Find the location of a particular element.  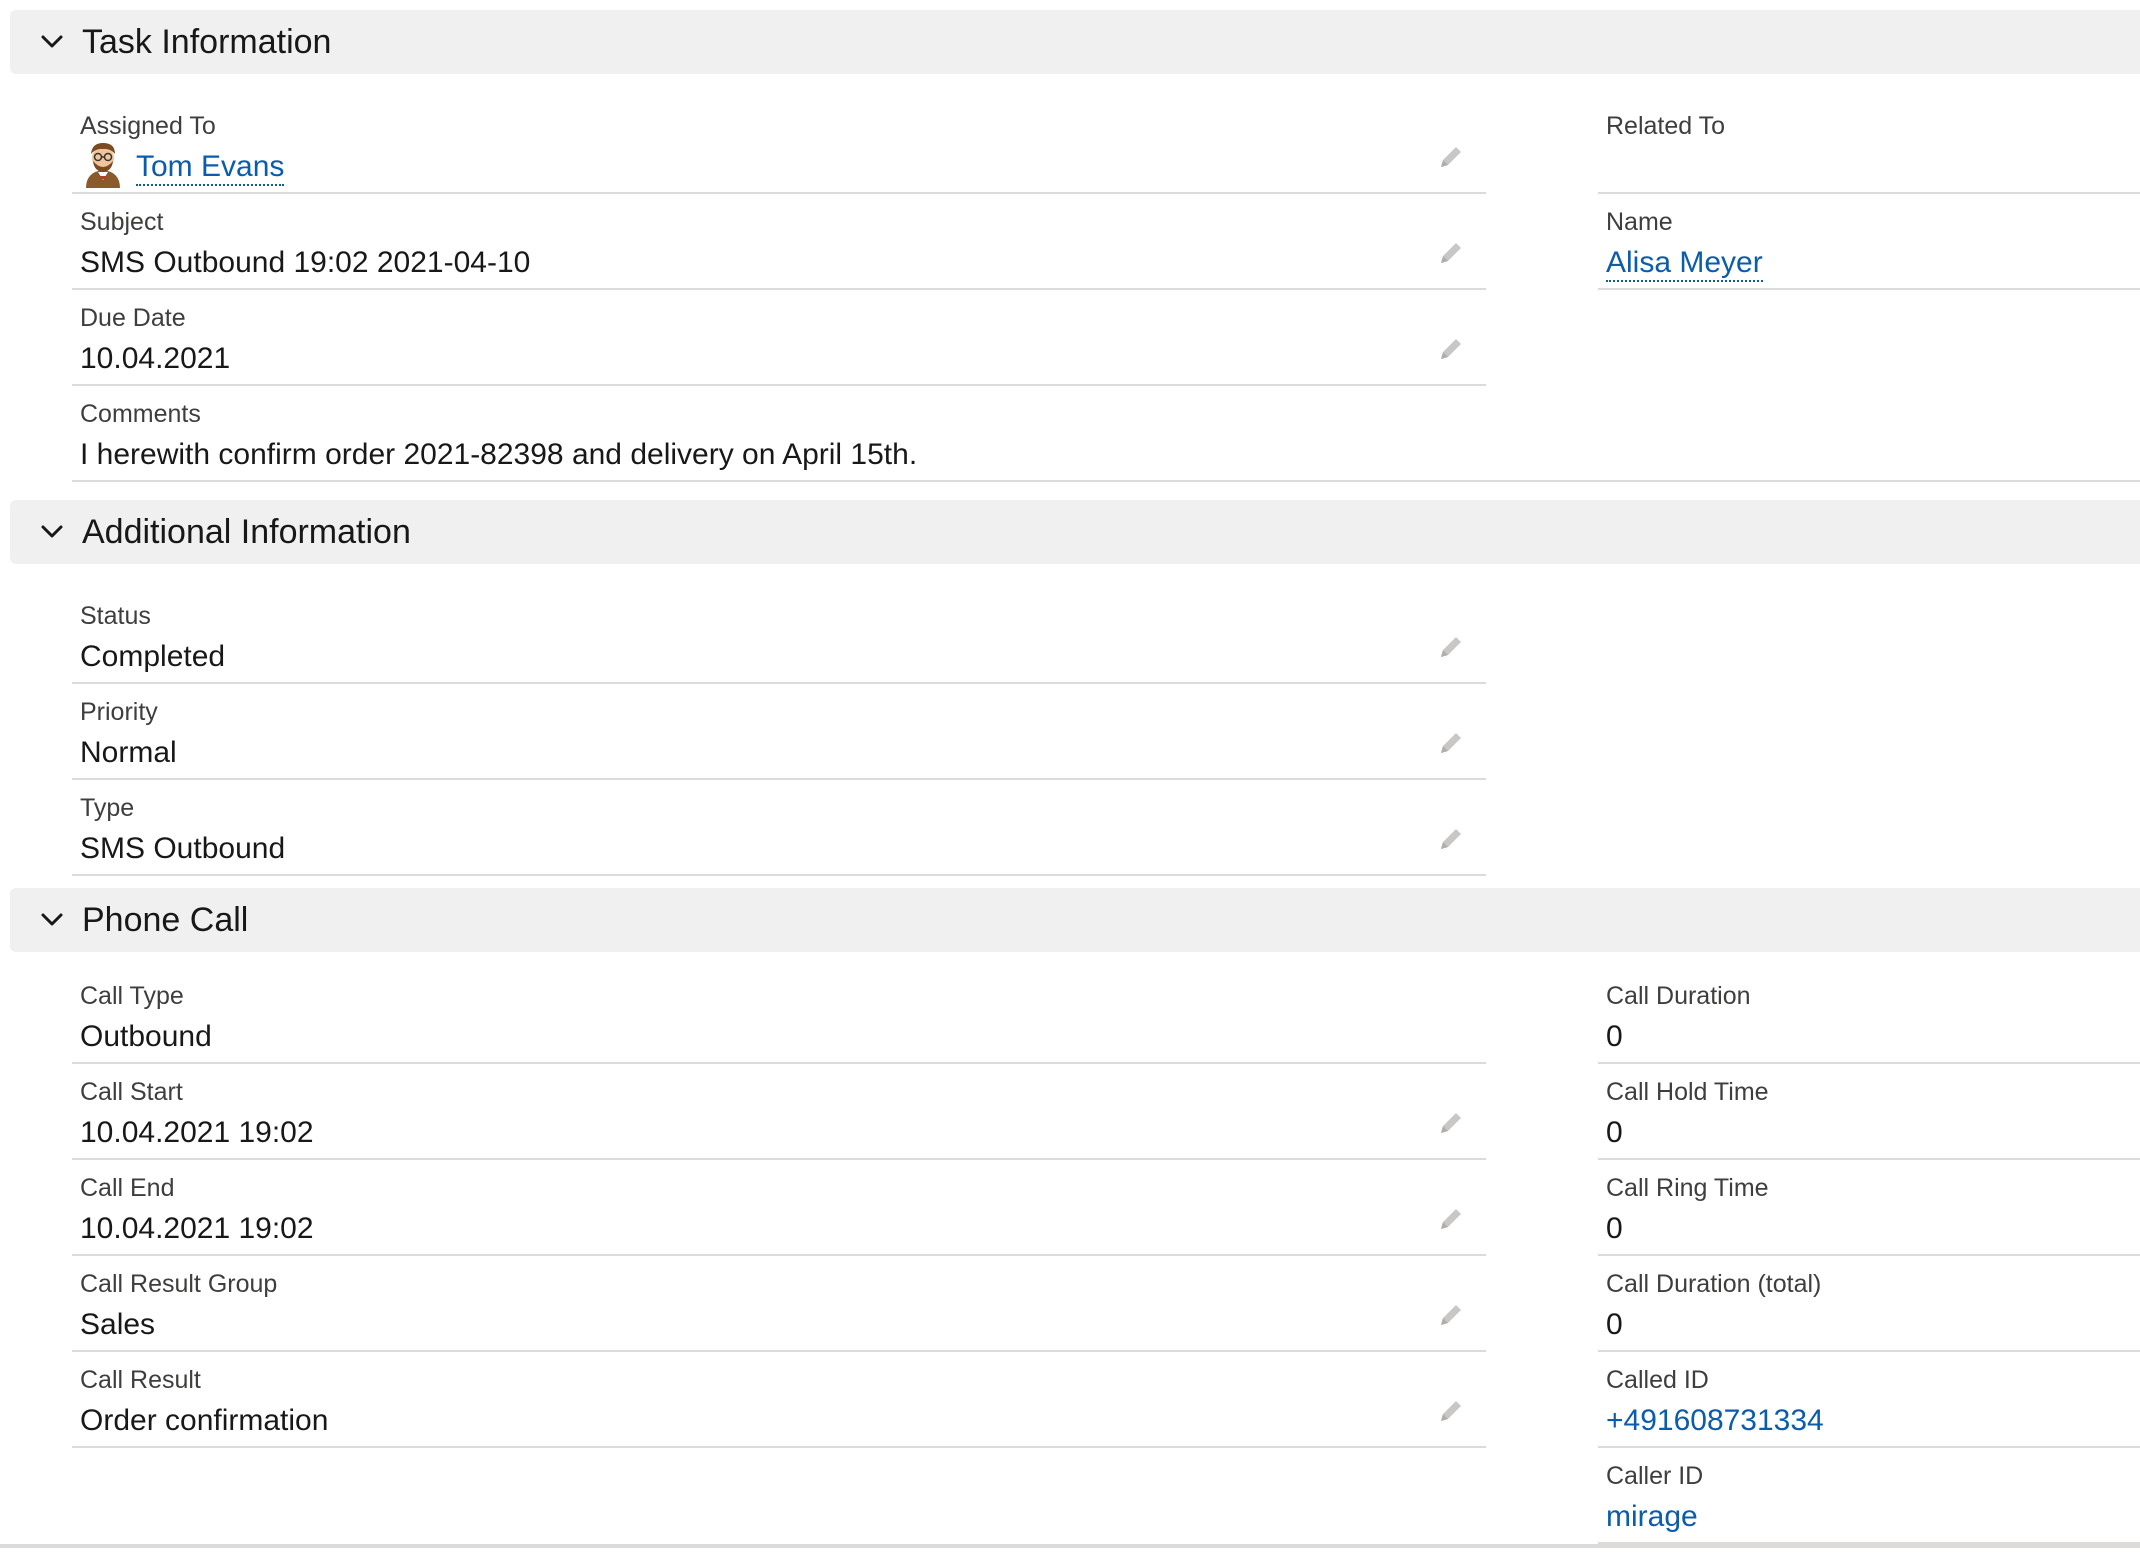

field-call-result: Call Result Order confirmation is located at coordinates (779, 1400).